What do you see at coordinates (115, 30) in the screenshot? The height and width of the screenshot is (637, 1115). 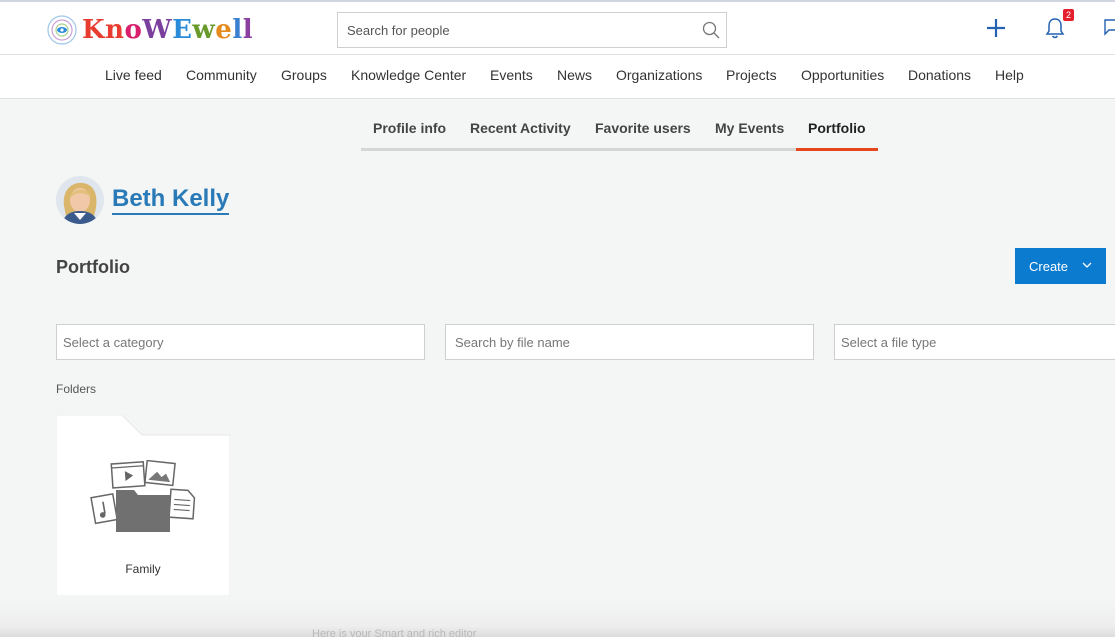 I see `logo-letter: n` at bounding box center [115, 30].